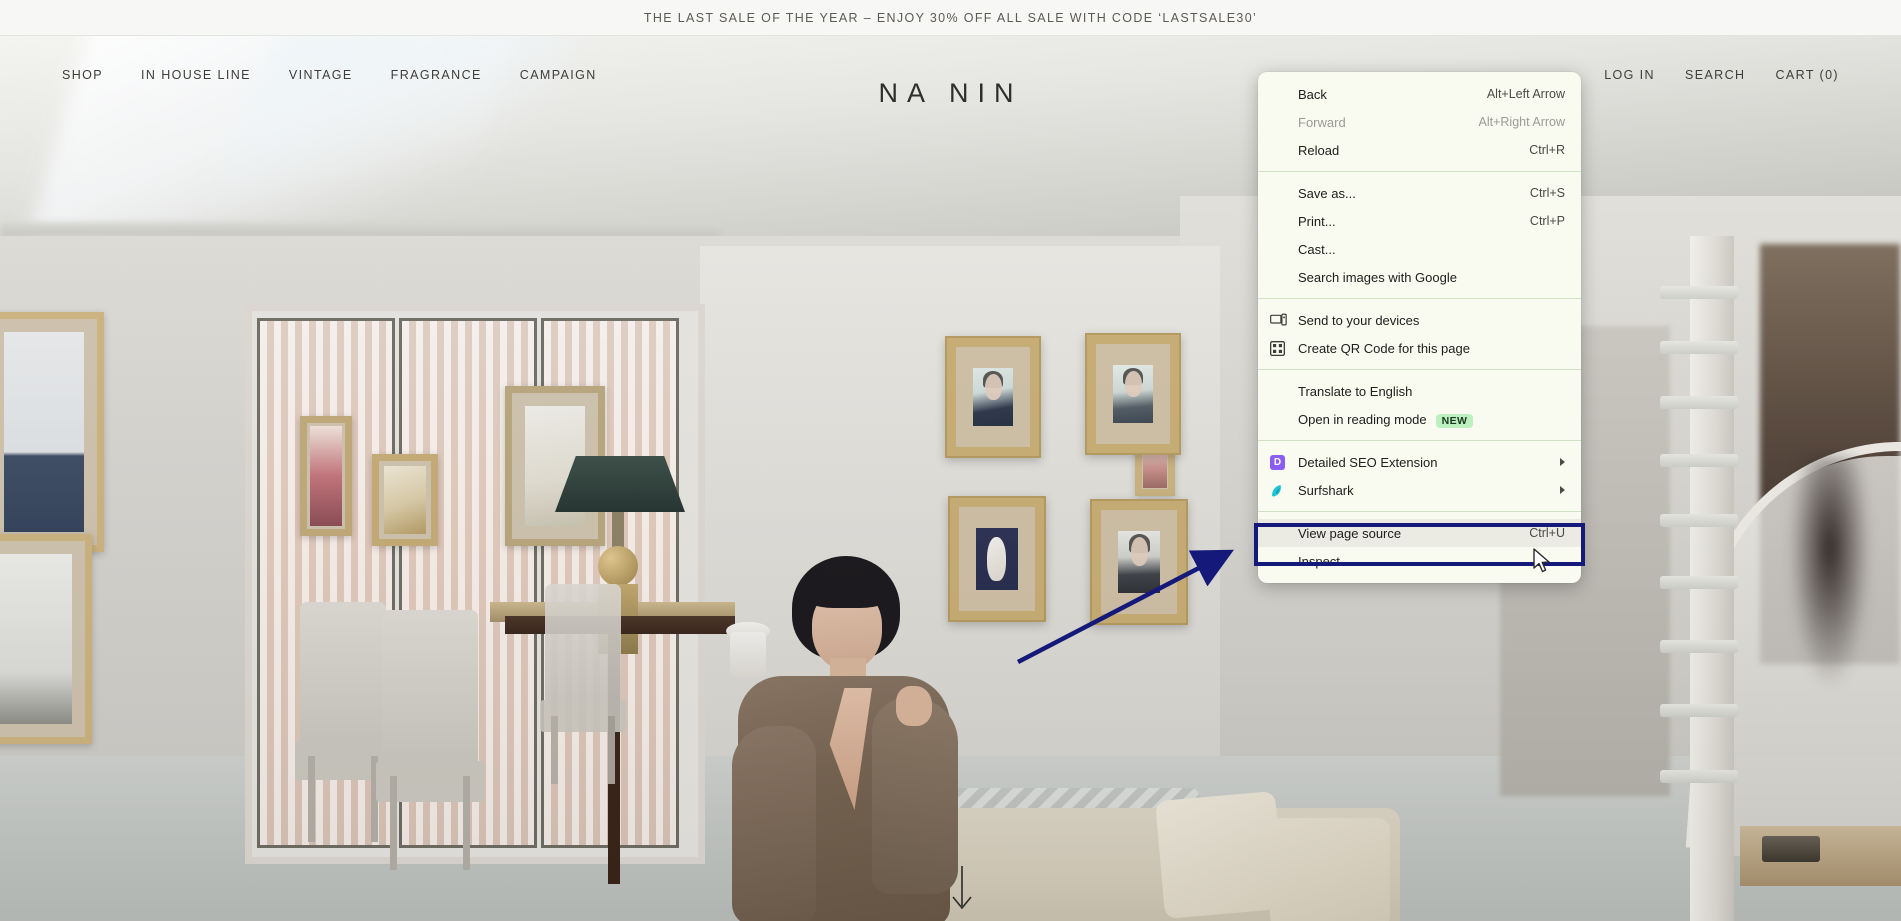 Image resolution: width=1901 pixels, height=921 pixels. I want to click on menu-item-open-in-reading-mode: Open in reading mode NEW, so click(1419, 419).